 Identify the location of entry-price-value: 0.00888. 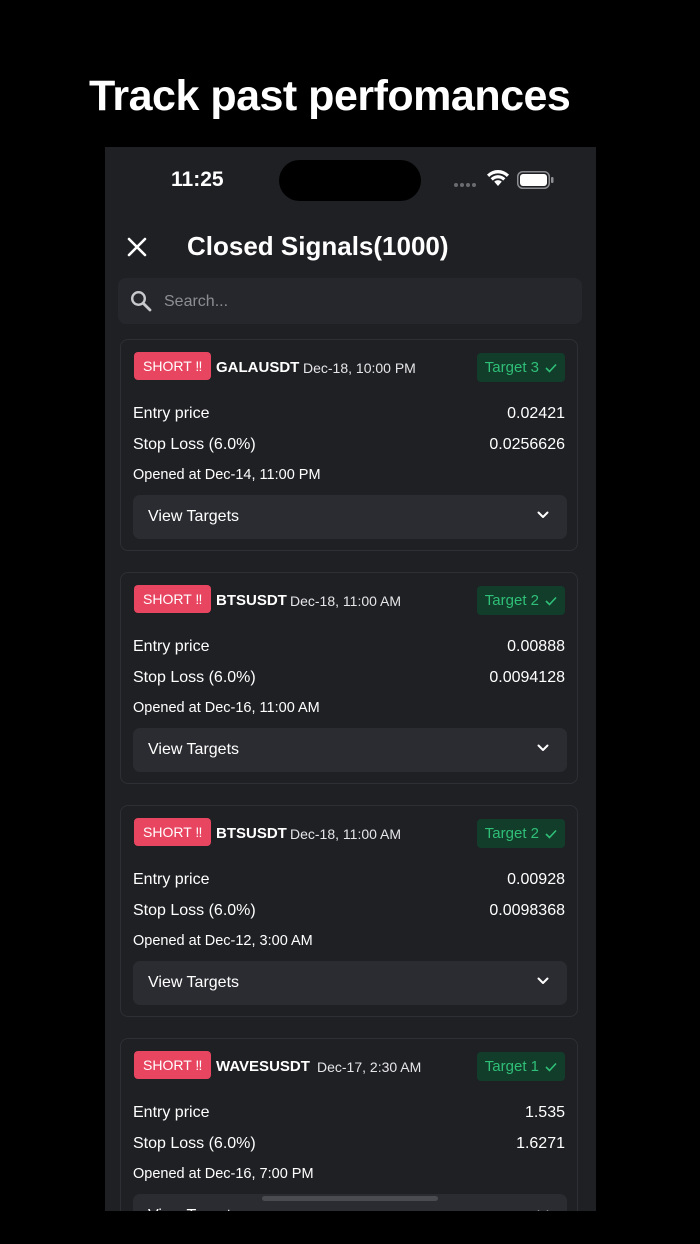
(536, 646).